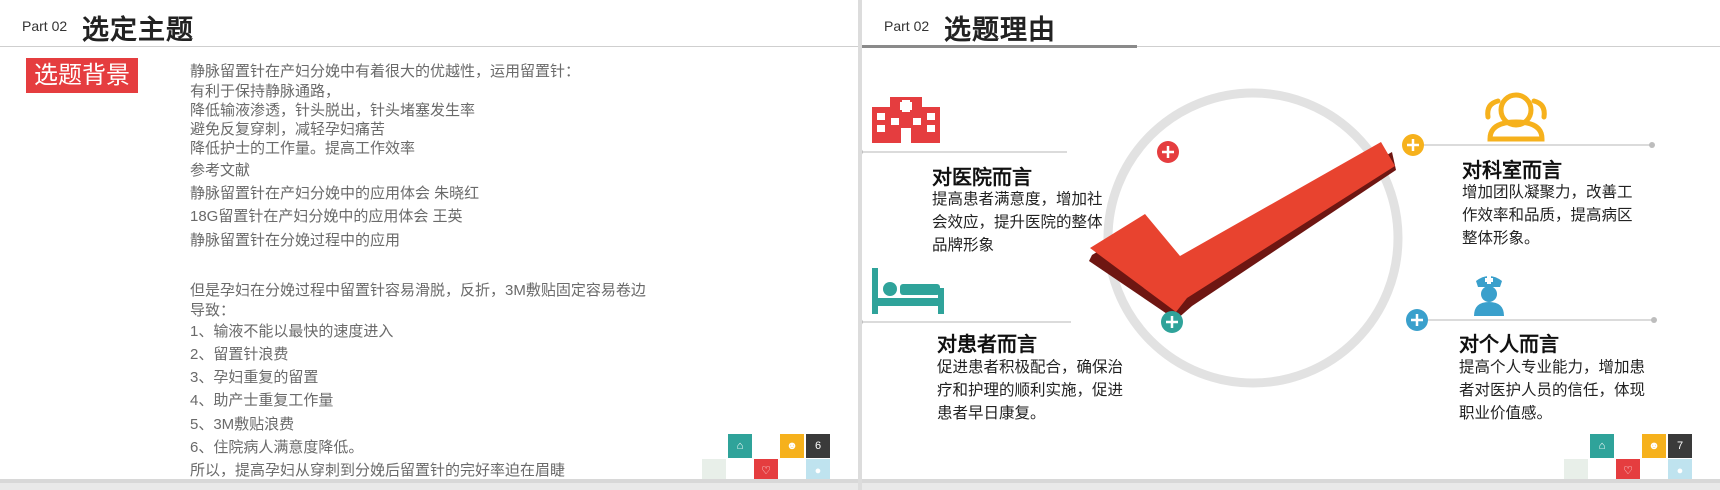 The height and width of the screenshot is (490, 1720). What do you see at coordinates (213, 310) in the screenshot?
I see `body-line: 导致：` at bounding box center [213, 310].